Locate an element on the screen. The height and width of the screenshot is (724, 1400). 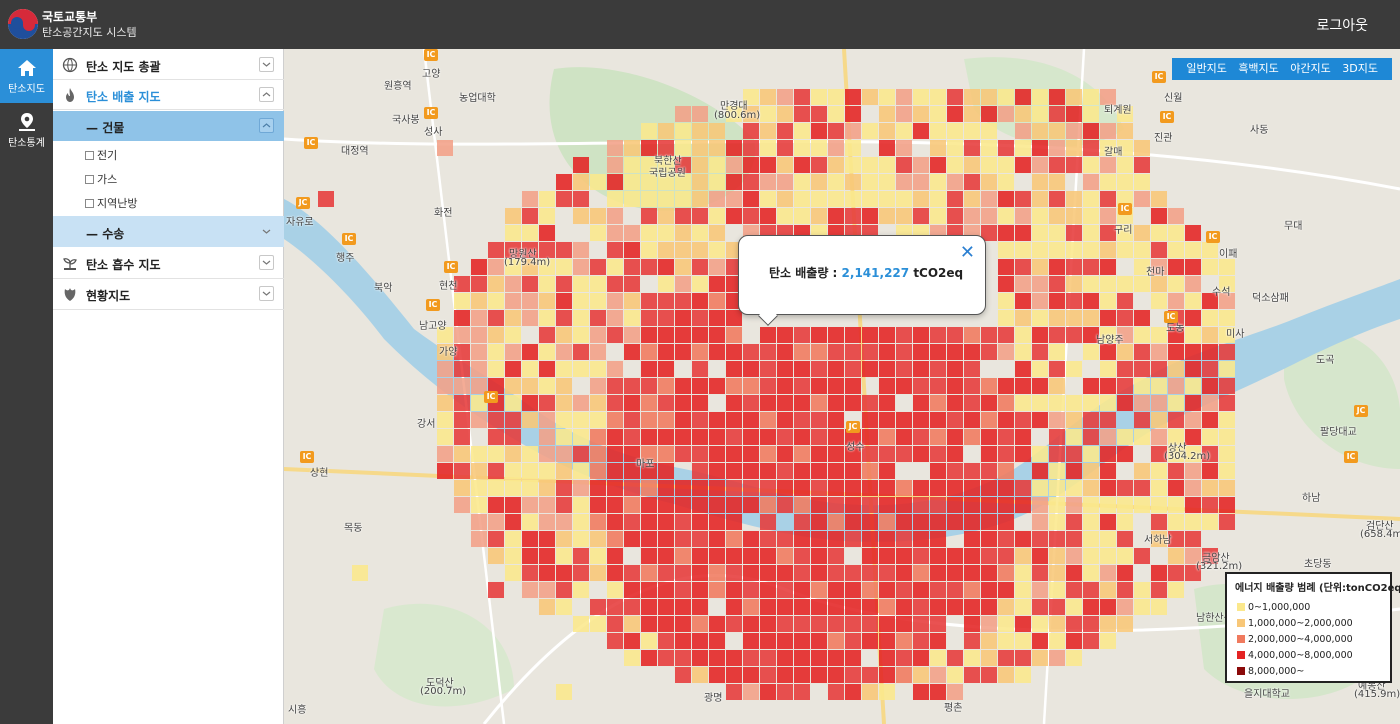
menu-carbon-emission: 탄소 배출 지도 is located at coordinates (168, 95).